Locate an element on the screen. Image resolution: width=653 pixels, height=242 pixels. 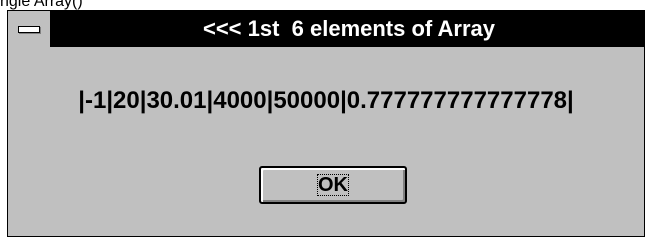
ok-button-label: OK is located at coordinates (333, 185).